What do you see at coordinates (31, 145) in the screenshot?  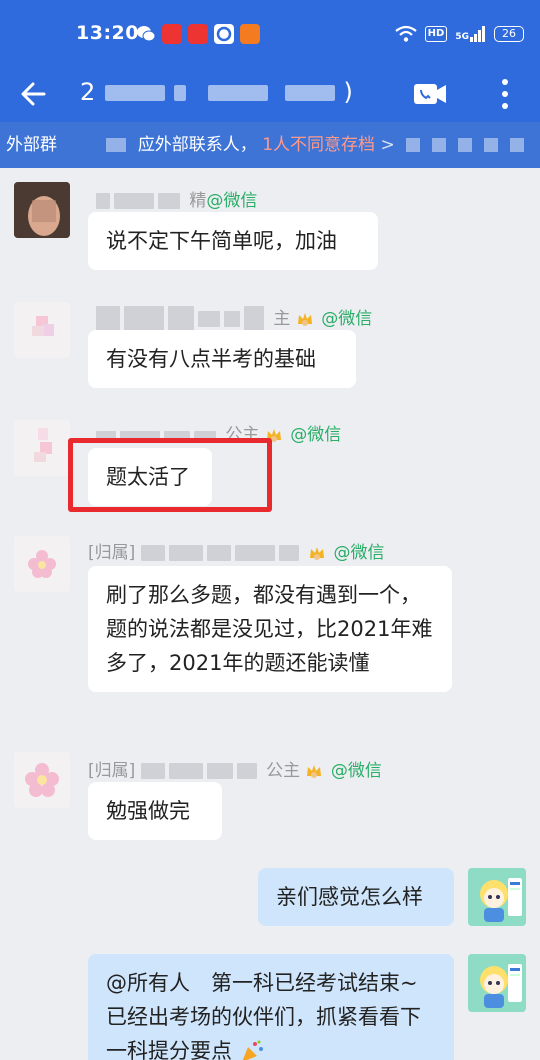 I see `group-type-label: 外部群` at bounding box center [31, 145].